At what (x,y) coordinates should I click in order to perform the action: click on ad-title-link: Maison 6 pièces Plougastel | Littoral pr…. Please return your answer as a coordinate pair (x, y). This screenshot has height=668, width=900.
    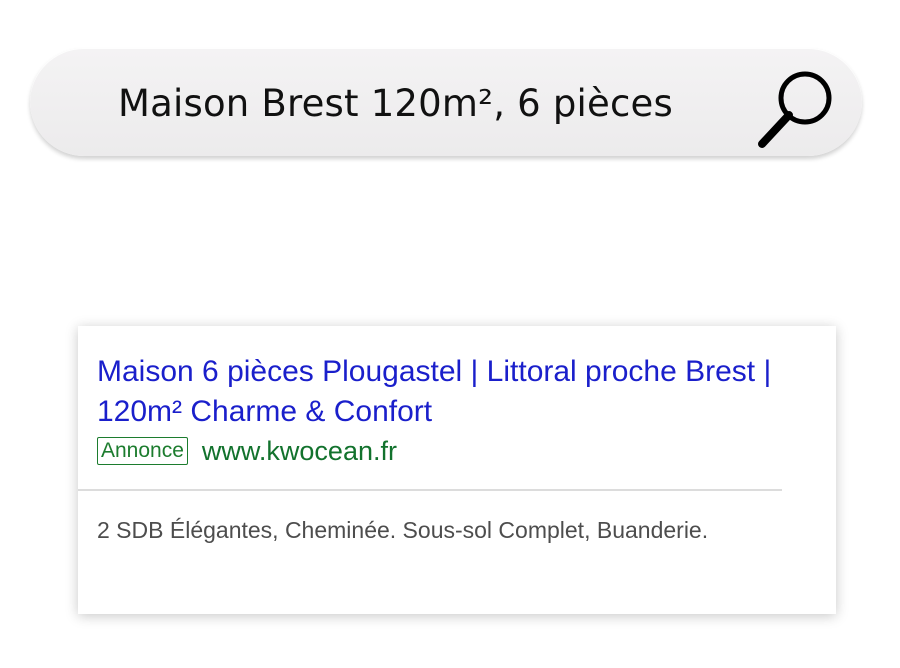
    Looking at the image, I should click on (442, 392).